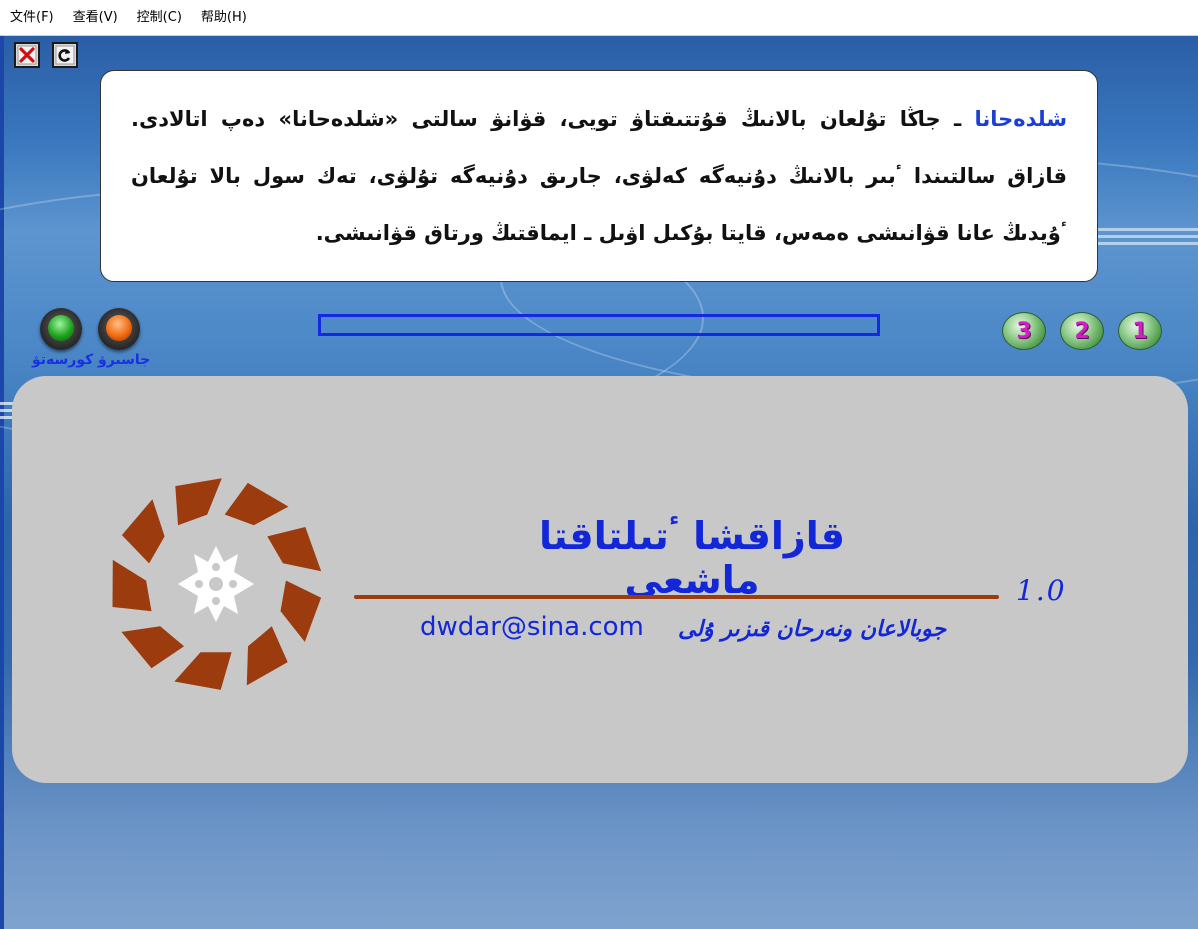 Image resolution: width=1198 pixels, height=929 pixels. Describe the element at coordinates (1143, 238) in the screenshot. I see `decorative-lines` at that location.